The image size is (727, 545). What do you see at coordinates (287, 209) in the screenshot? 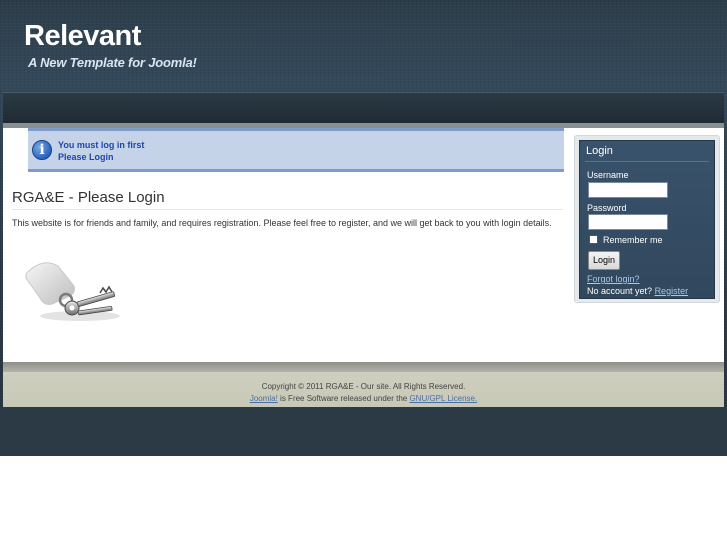
I see `heading-divider` at bounding box center [287, 209].